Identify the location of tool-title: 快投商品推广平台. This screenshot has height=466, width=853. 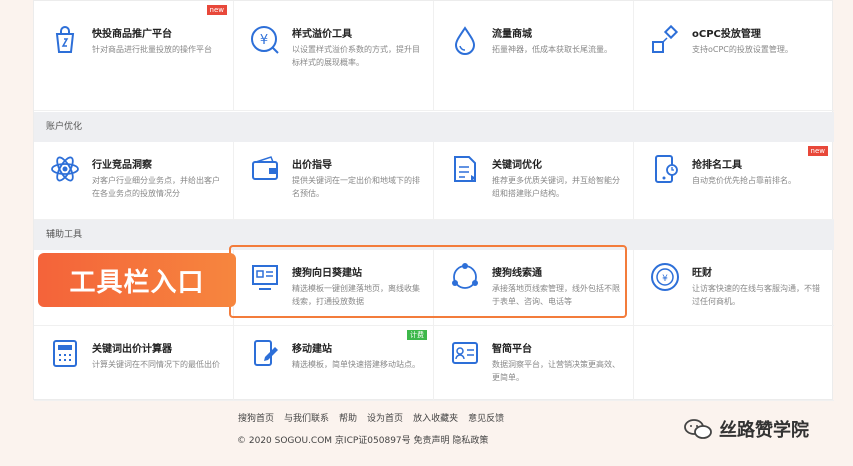
(132, 34).